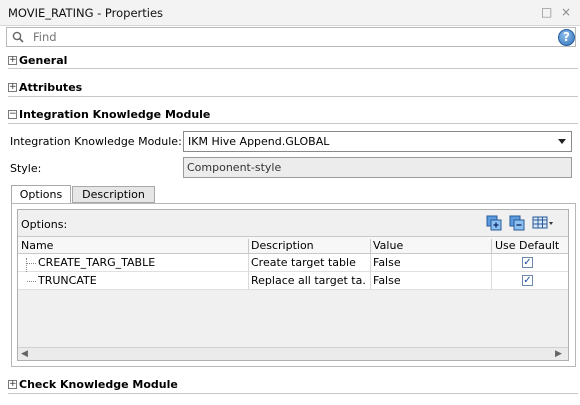 This screenshot has width=580, height=405. Describe the element at coordinates (566, 12) in the screenshot. I see `close-icon: ×` at that location.